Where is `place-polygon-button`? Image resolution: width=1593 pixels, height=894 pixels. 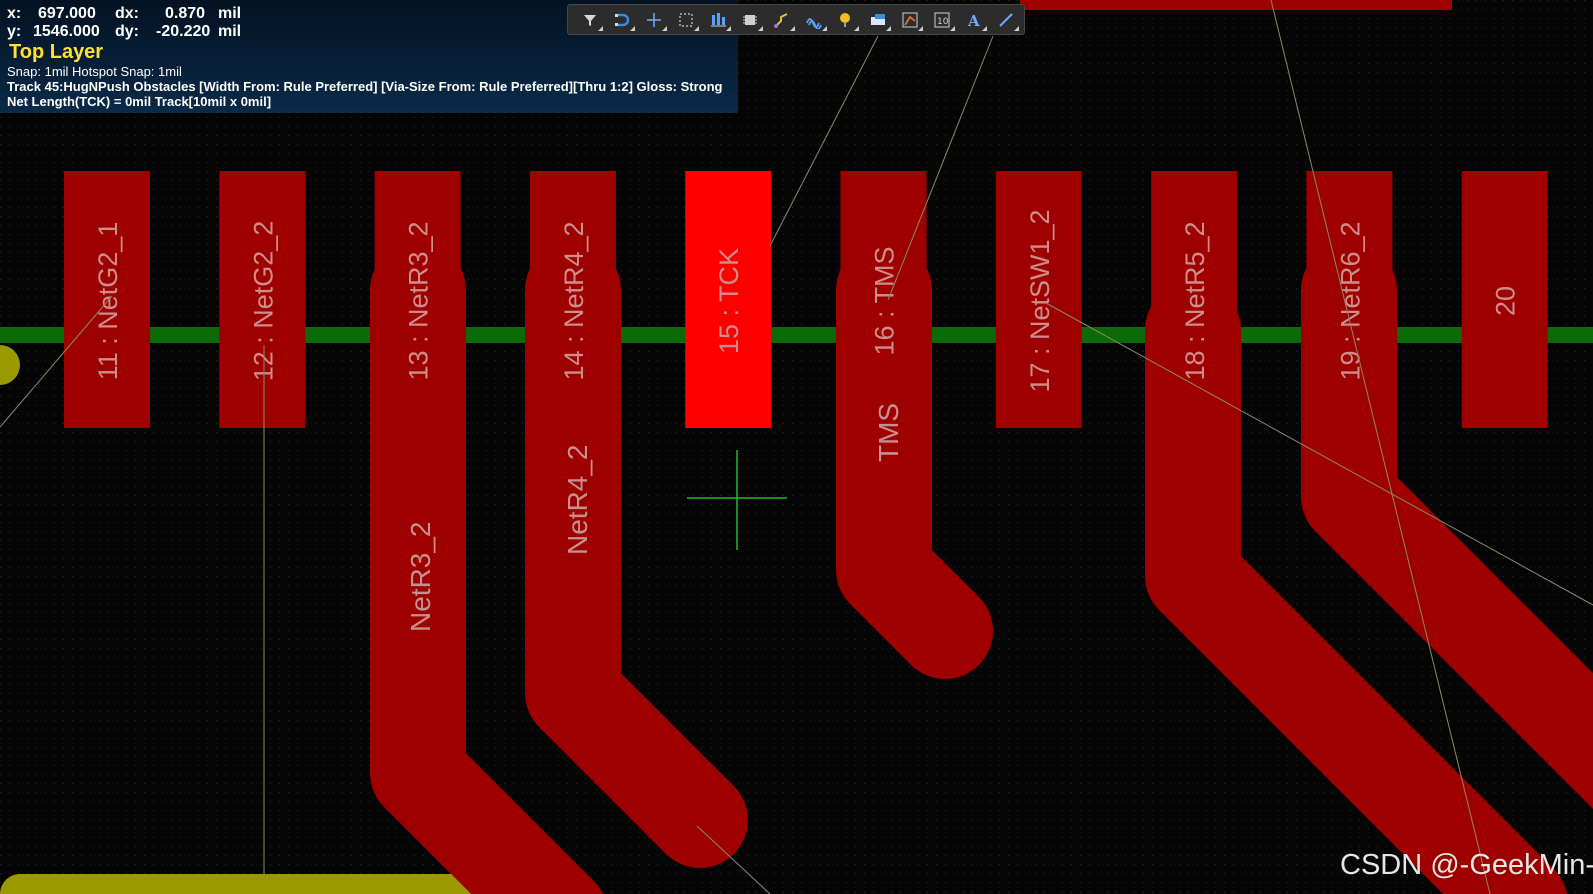
place-polygon-button is located at coordinates (910, 19).